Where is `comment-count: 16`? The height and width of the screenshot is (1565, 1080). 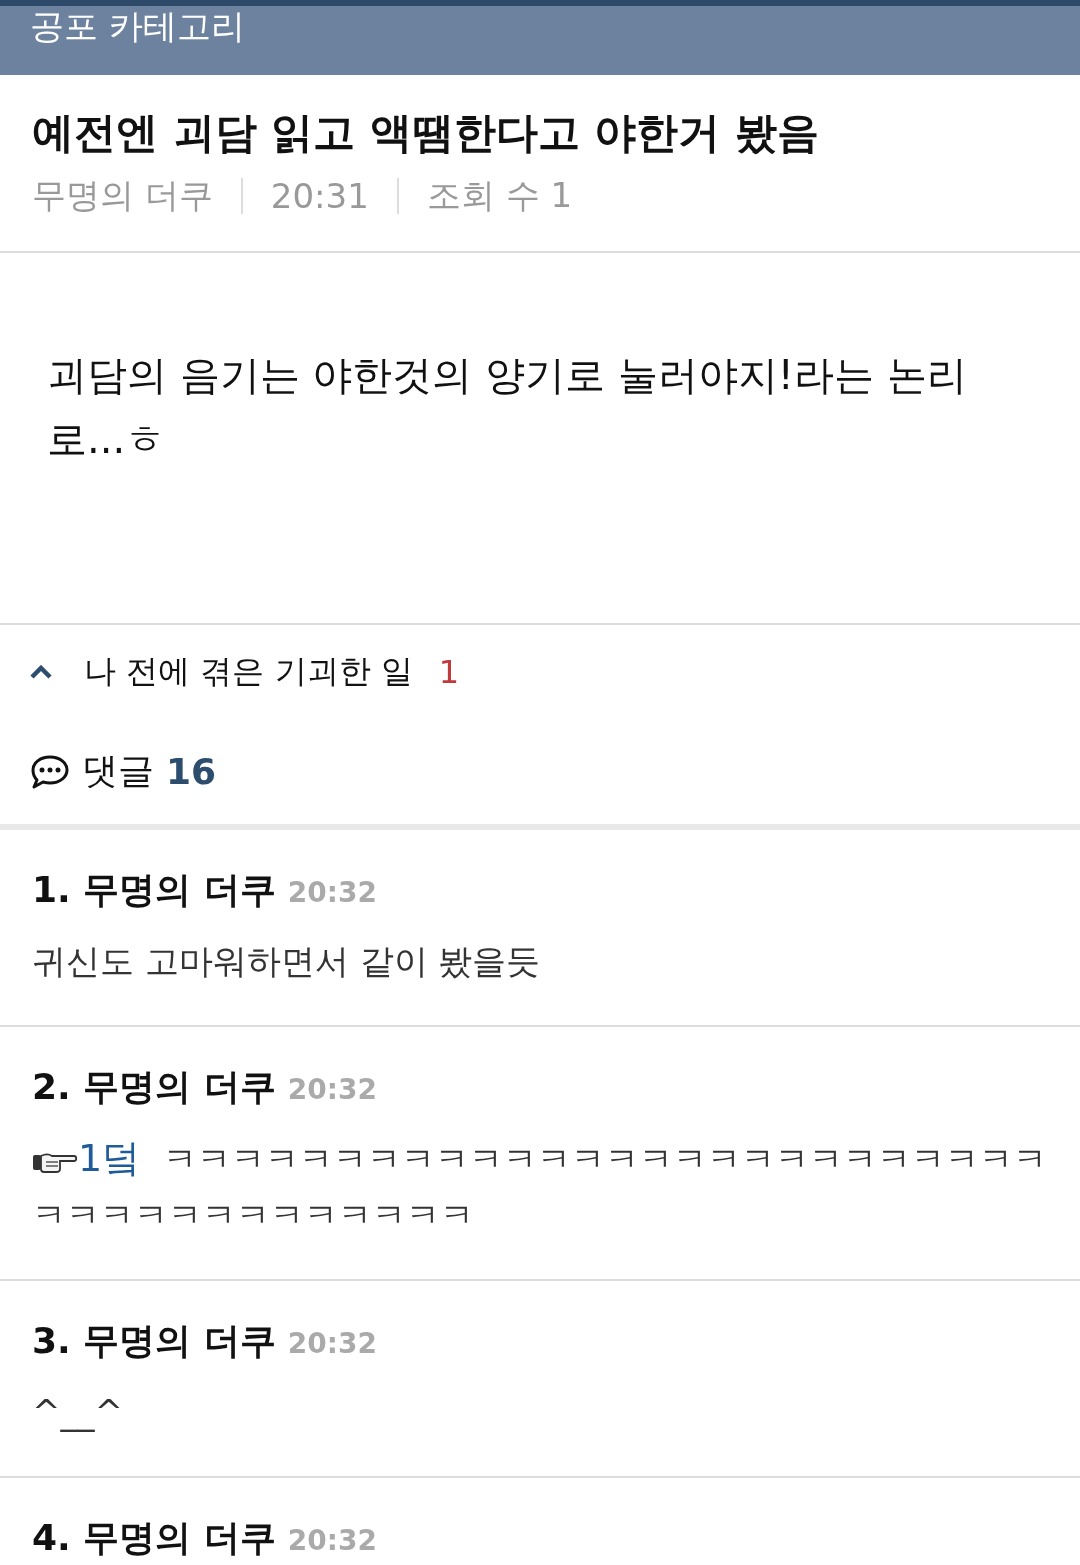
comment-count: 16 is located at coordinates (191, 771).